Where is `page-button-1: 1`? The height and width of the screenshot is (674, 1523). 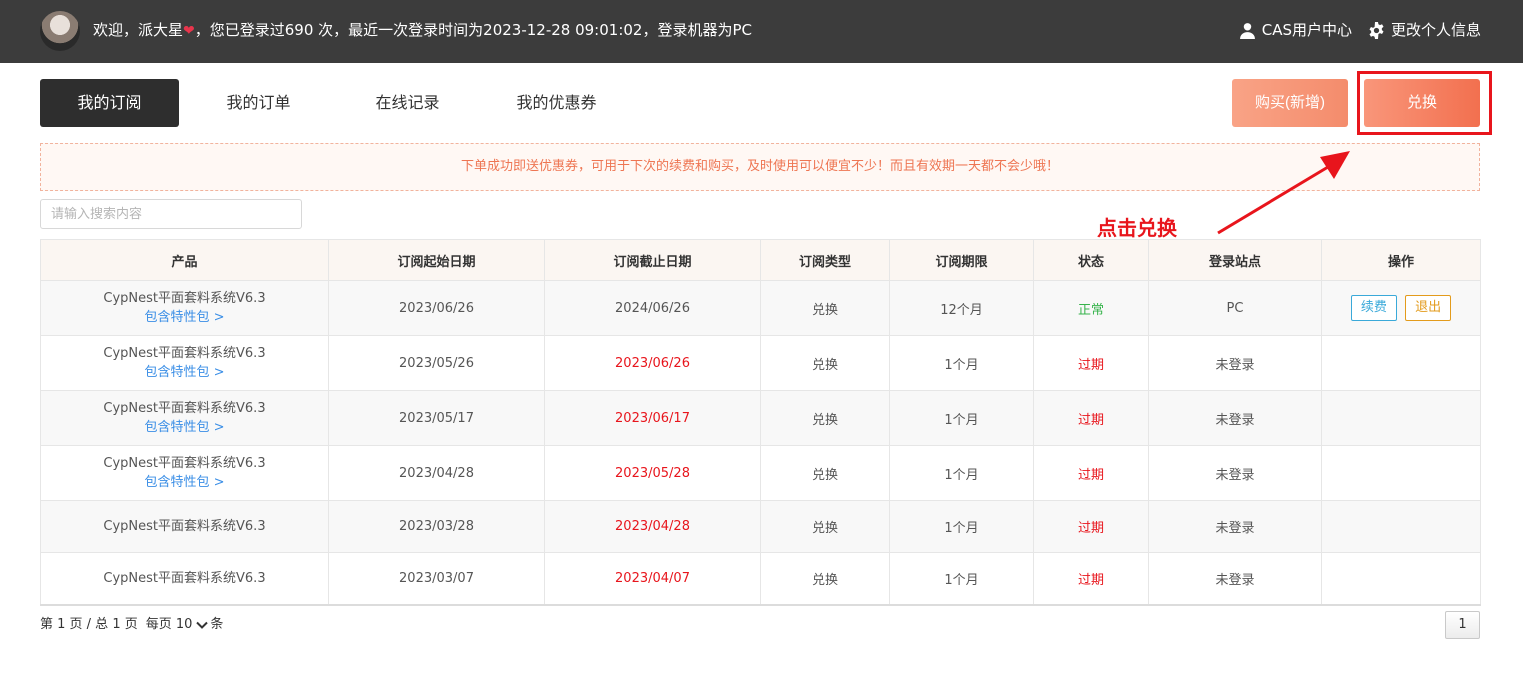 page-button-1: 1 is located at coordinates (1462, 625).